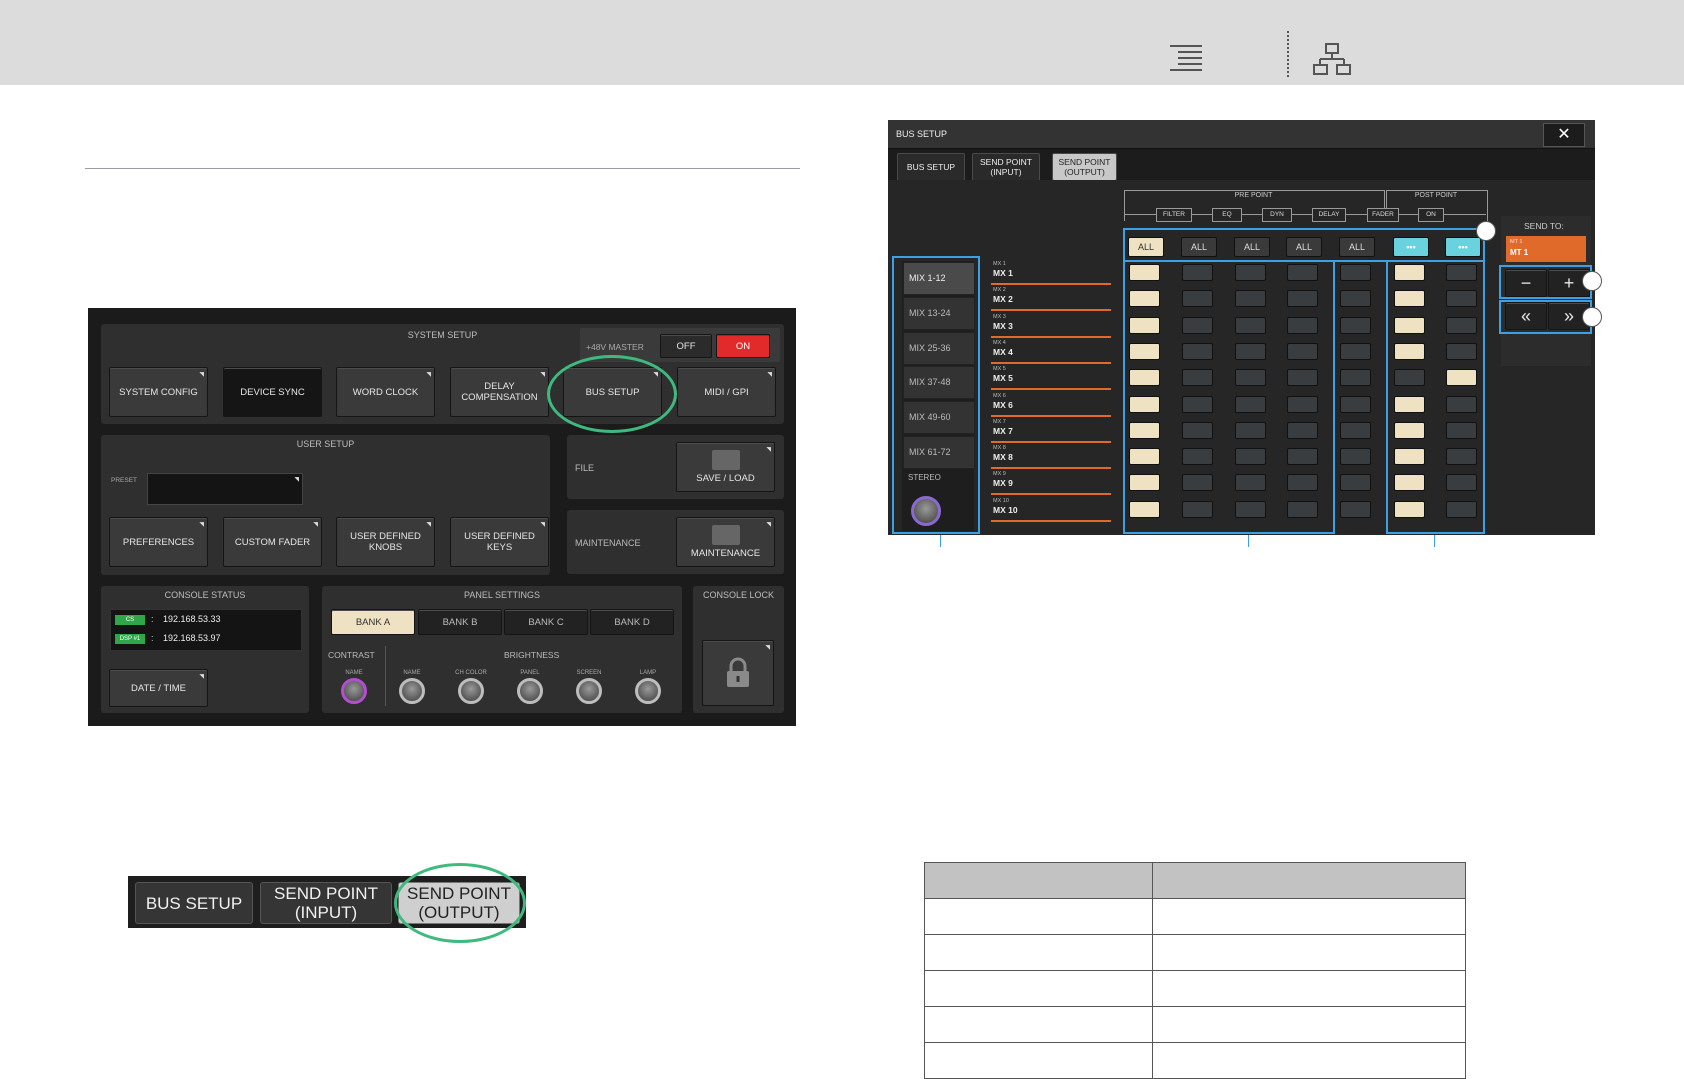 This screenshot has width=1684, height=1079. I want to click on channel-main-name: MX 8, so click(1003, 457).